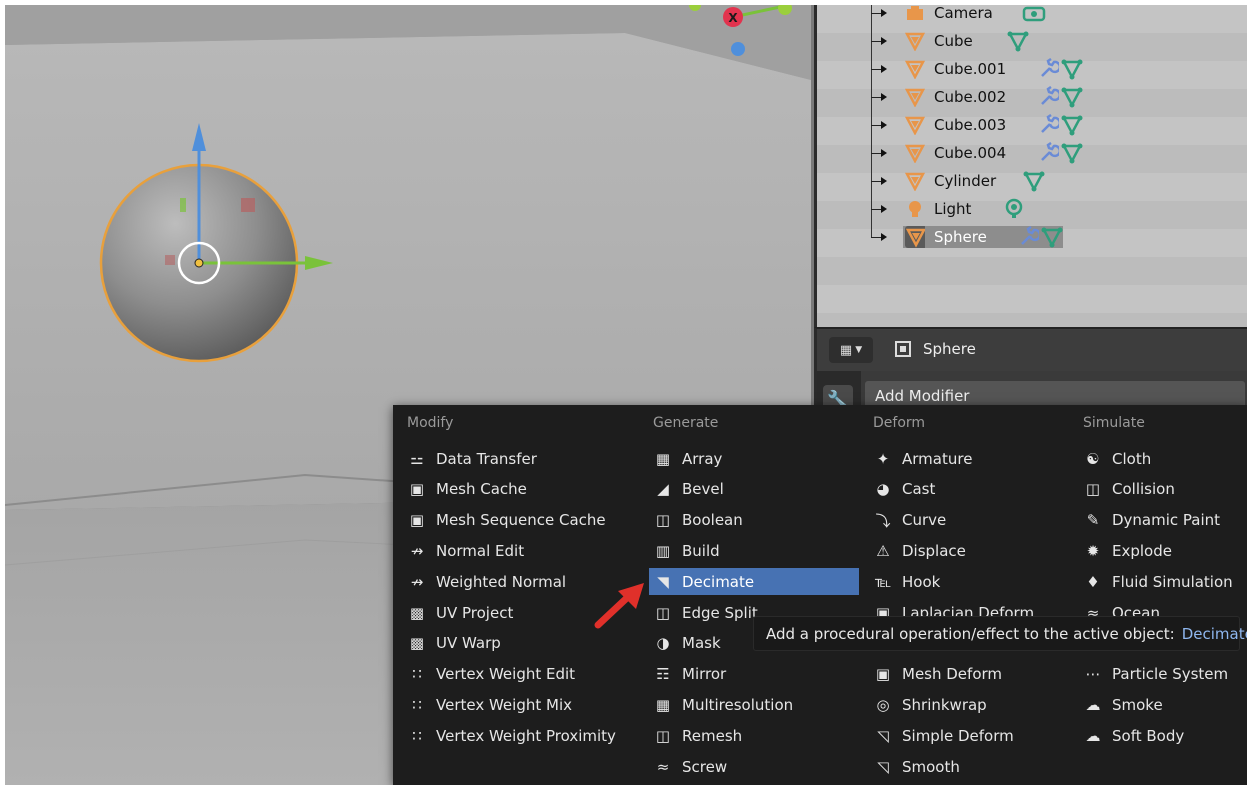 The height and width of the screenshot is (785, 1247). Describe the element at coordinates (1032, 209) in the screenshot. I see `outliner-item-light: Light` at that location.